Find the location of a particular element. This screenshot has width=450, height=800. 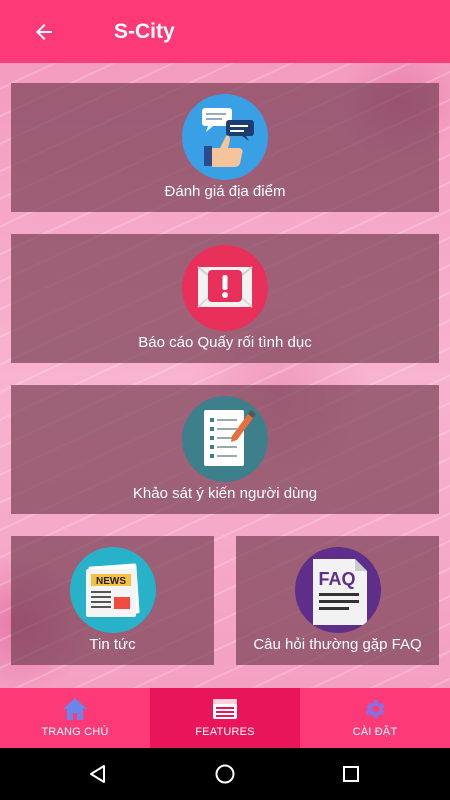

nav-home-label: TRANG CHỦ is located at coordinates (75, 732).